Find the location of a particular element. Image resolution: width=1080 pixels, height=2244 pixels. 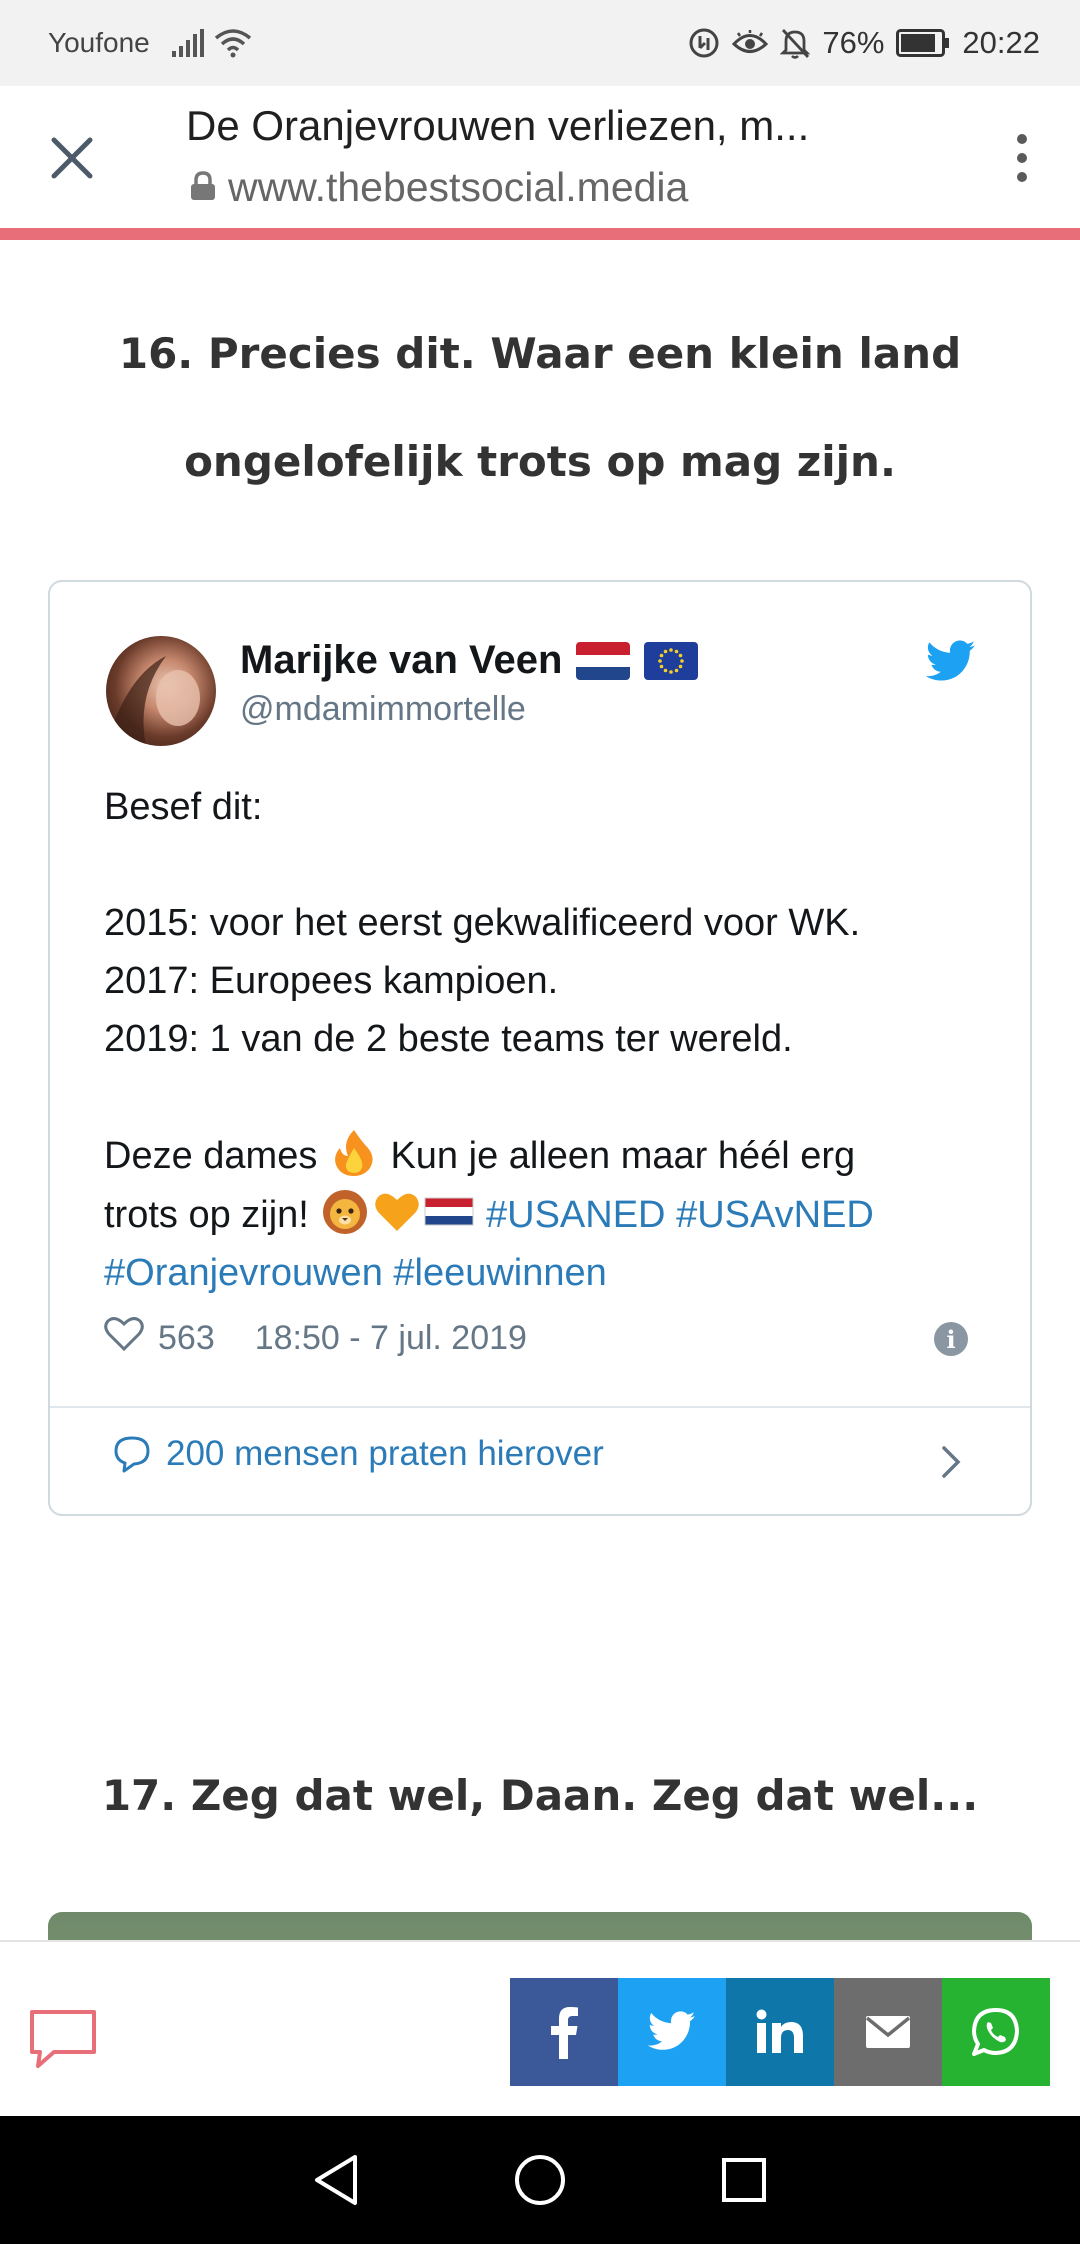

recents-icon is located at coordinates (744, 2180).